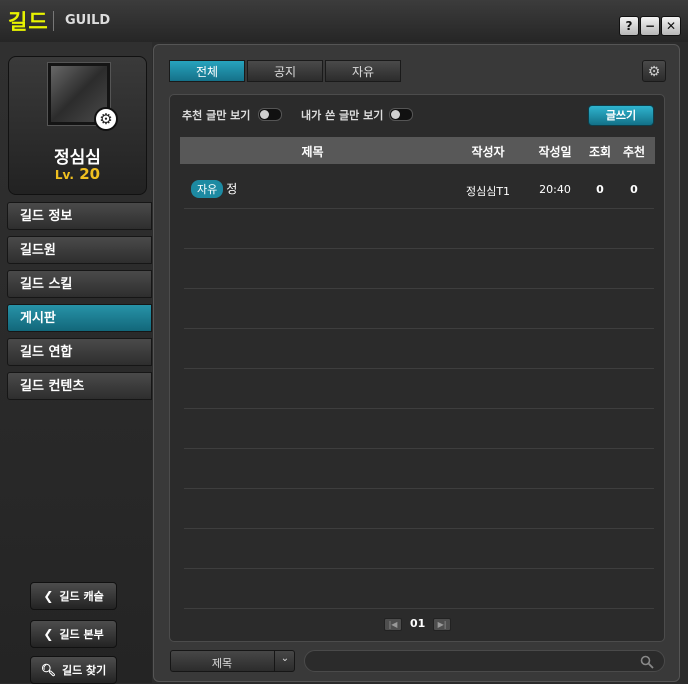  What do you see at coordinates (28, 22) in the screenshot?
I see `window-title: 길드` at bounding box center [28, 22].